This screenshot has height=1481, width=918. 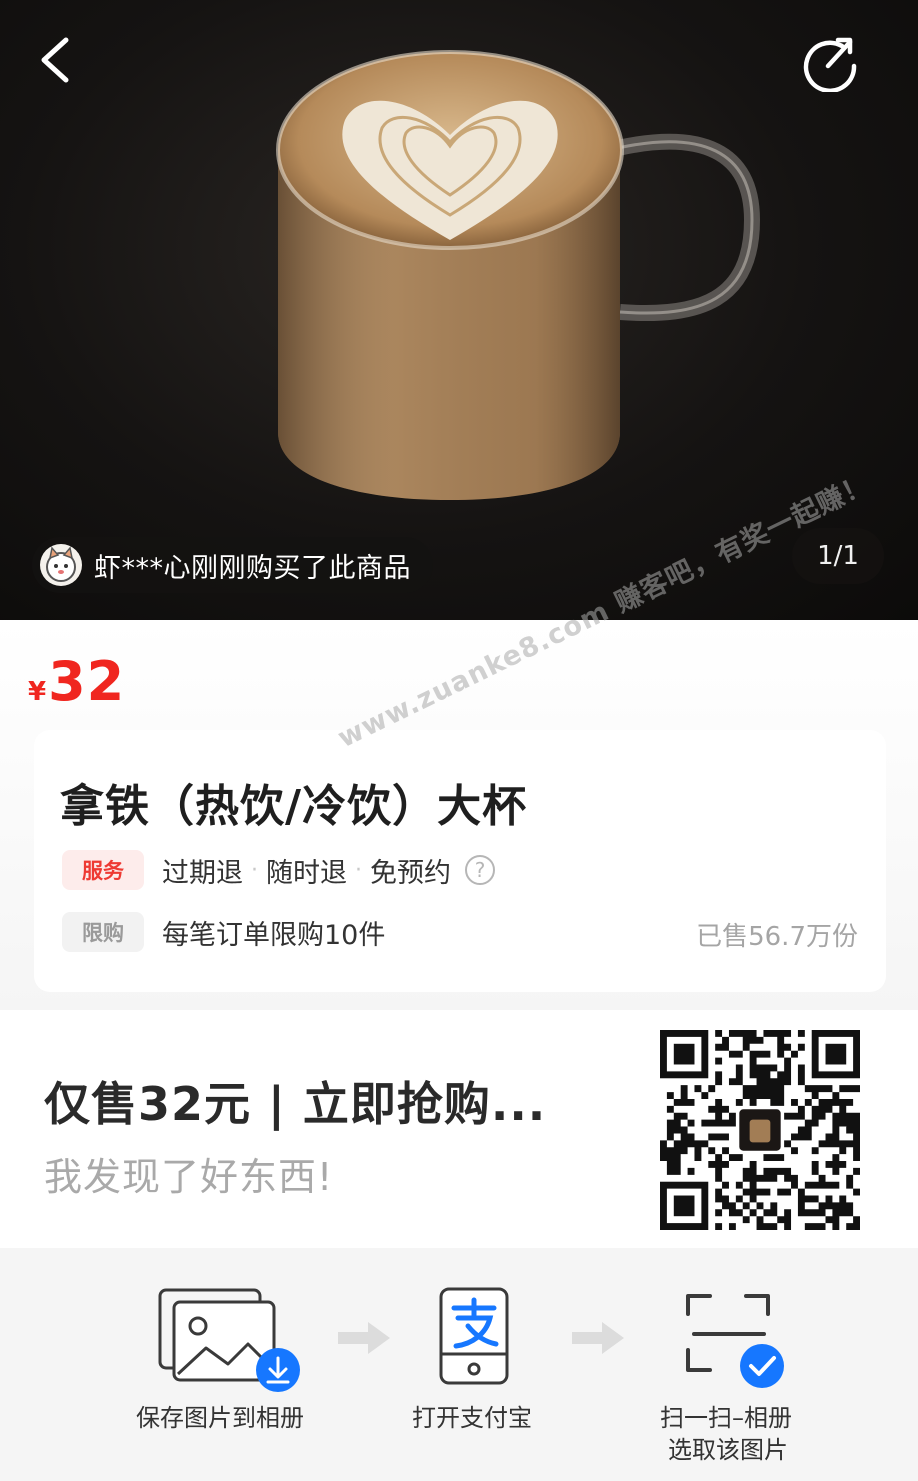 What do you see at coordinates (472, 1418) in the screenshot?
I see `step-alipay-label: 打开支付宝` at bounding box center [472, 1418].